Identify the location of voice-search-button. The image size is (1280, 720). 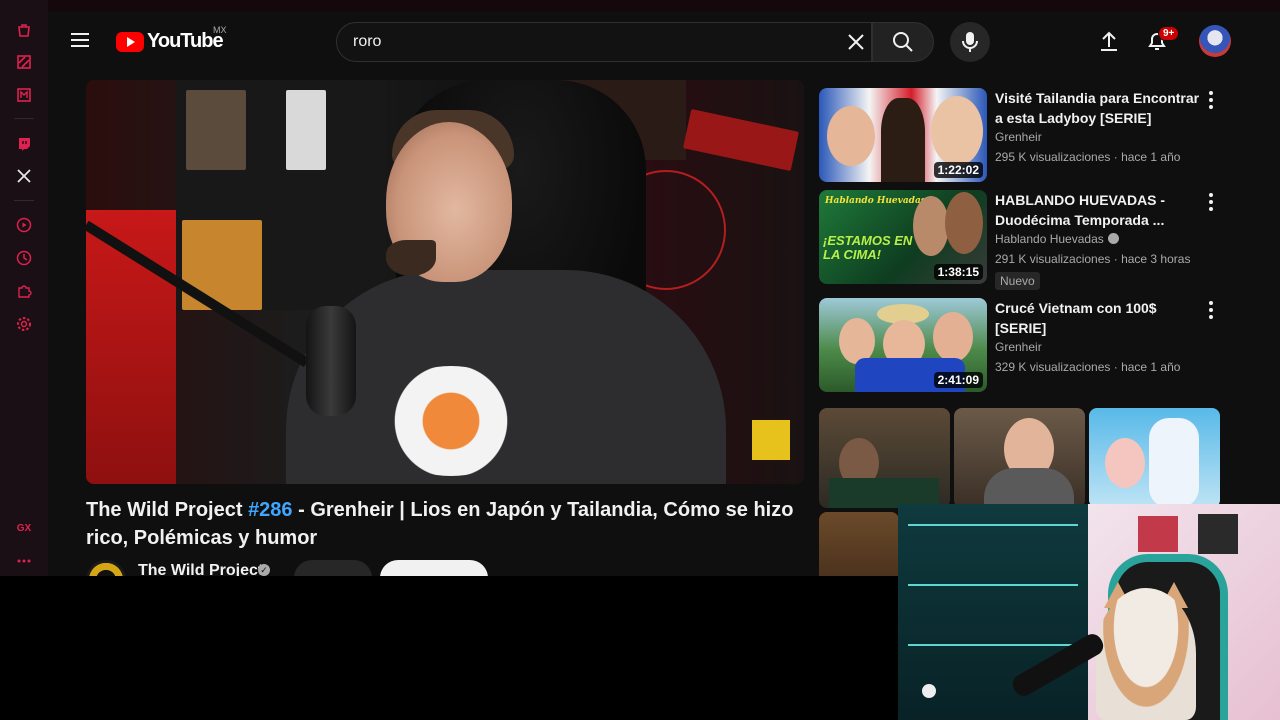
(970, 42).